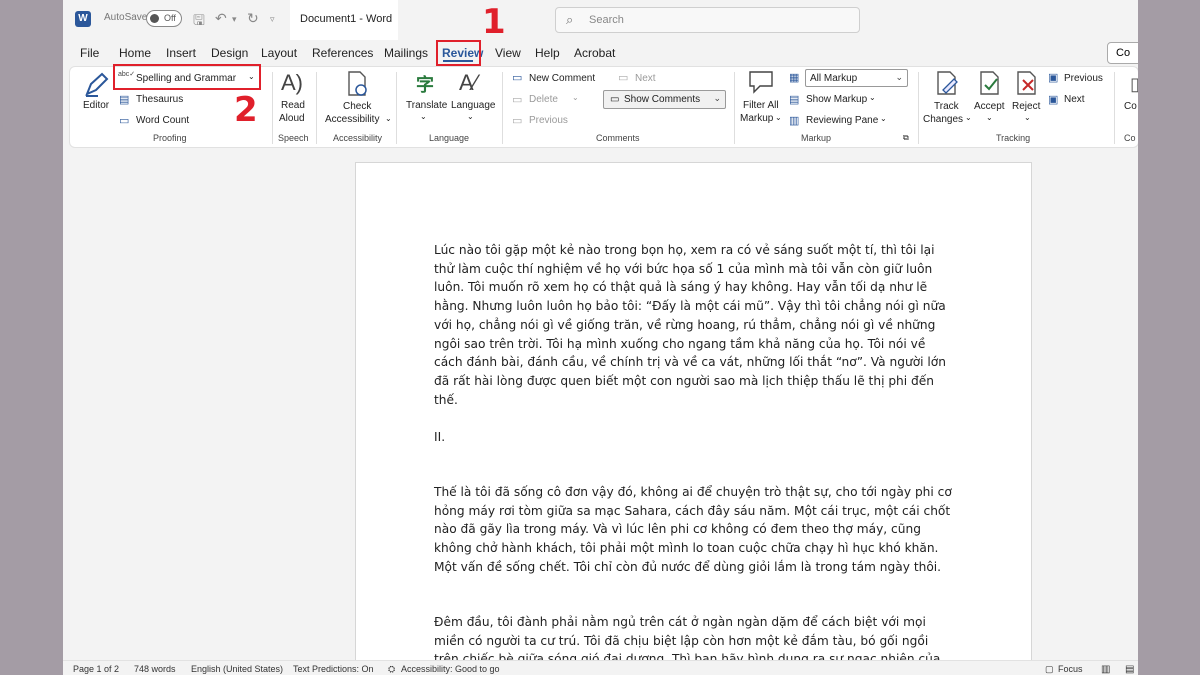 The width and height of the screenshot is (1200, 675). I want to click on previous-comment-button: Previous, so click(548, 120).